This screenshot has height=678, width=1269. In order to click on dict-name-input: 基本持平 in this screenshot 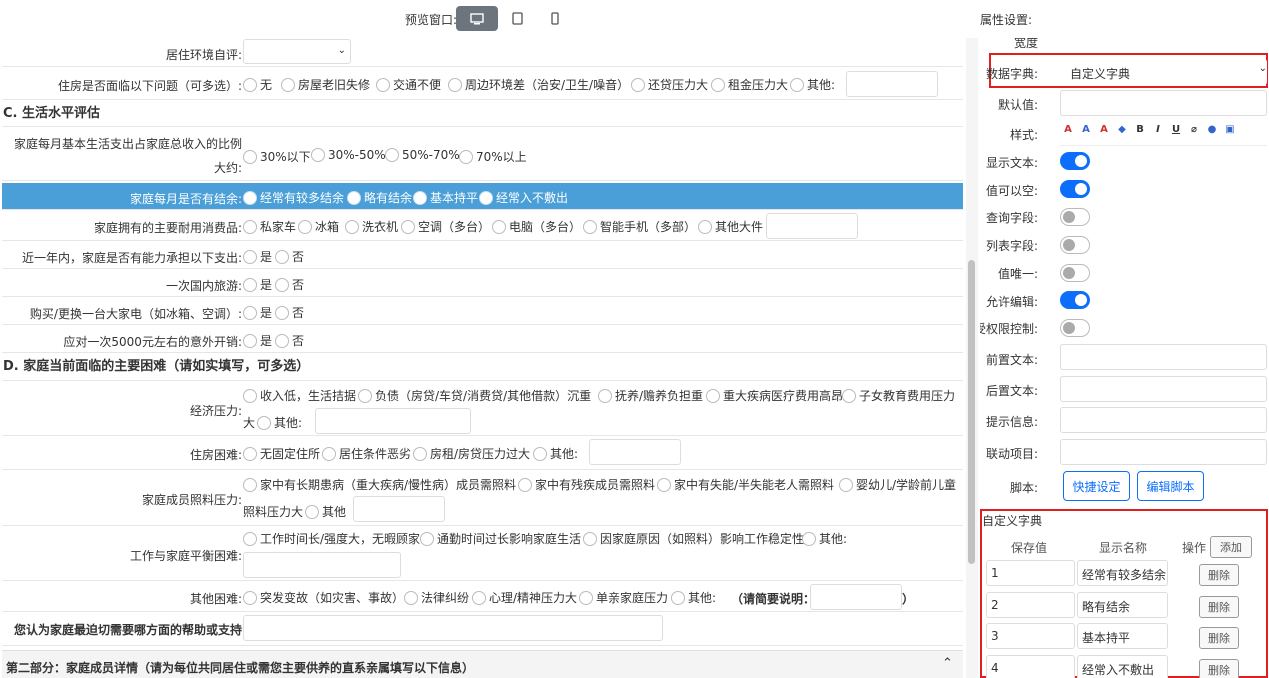, I will do `click(1122, 636)`.